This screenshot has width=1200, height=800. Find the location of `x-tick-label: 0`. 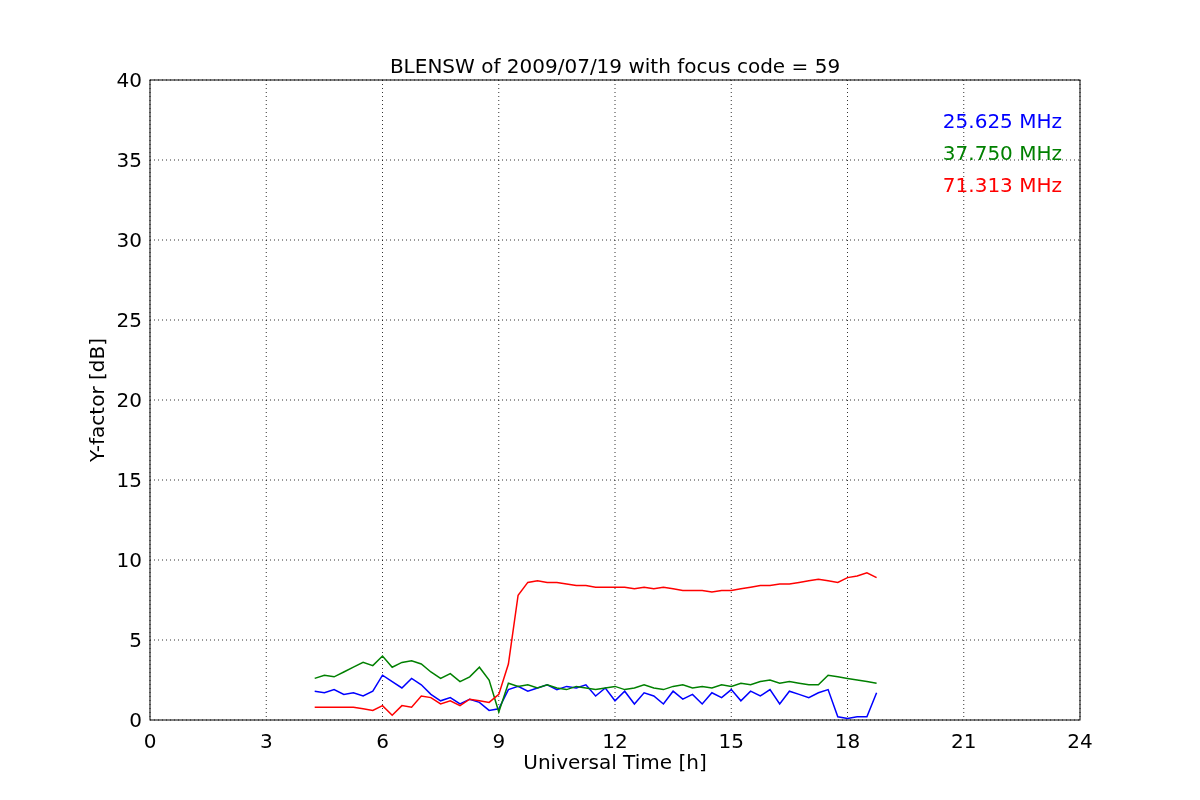

x-tick-label: 0 is located at coordinates (150, 741).